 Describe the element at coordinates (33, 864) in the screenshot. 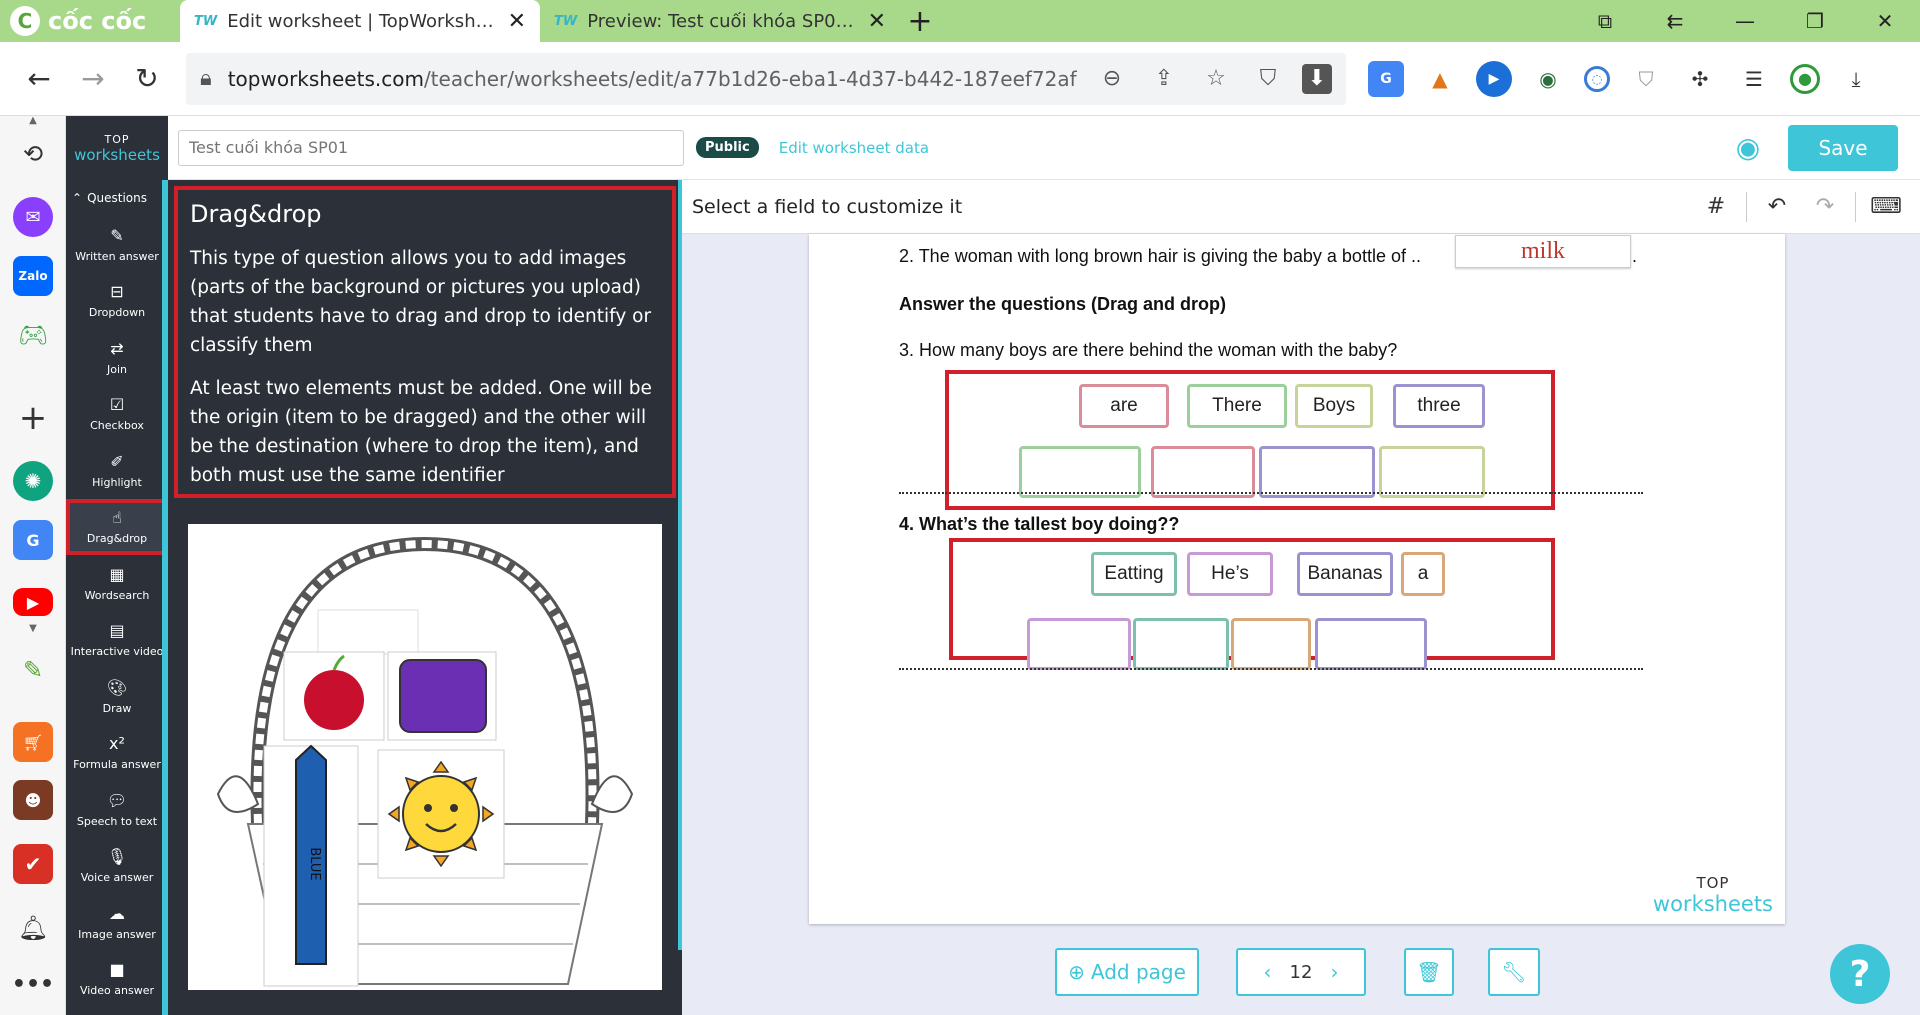

I see `tasks-icon: ✔` at that location.